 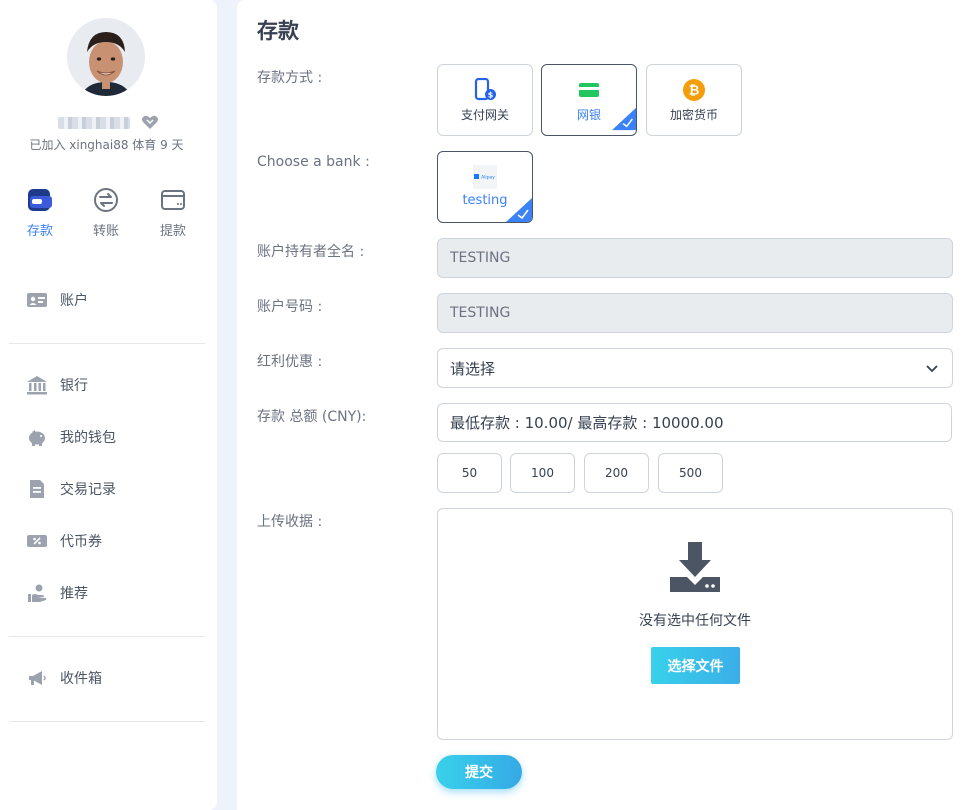 I want to click on sidebar-item-transactions: 交易记录, so click(x=71, y=489).